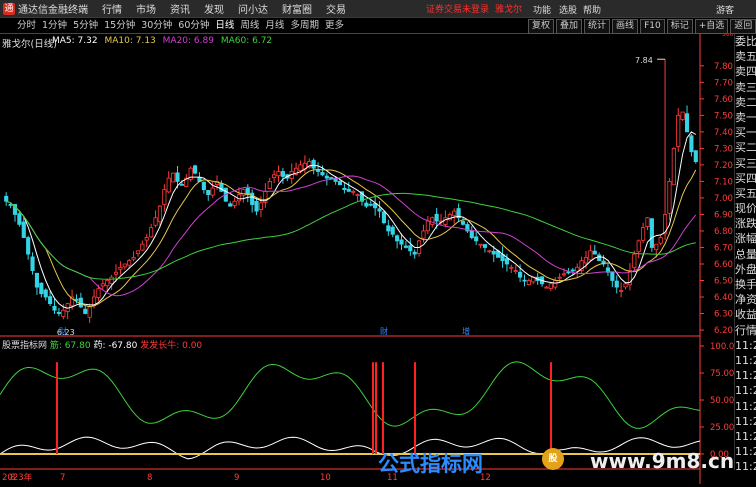 The image size is (756, 487). I want to click on ma5-value: MA5: 7.32, so click(75, 41).